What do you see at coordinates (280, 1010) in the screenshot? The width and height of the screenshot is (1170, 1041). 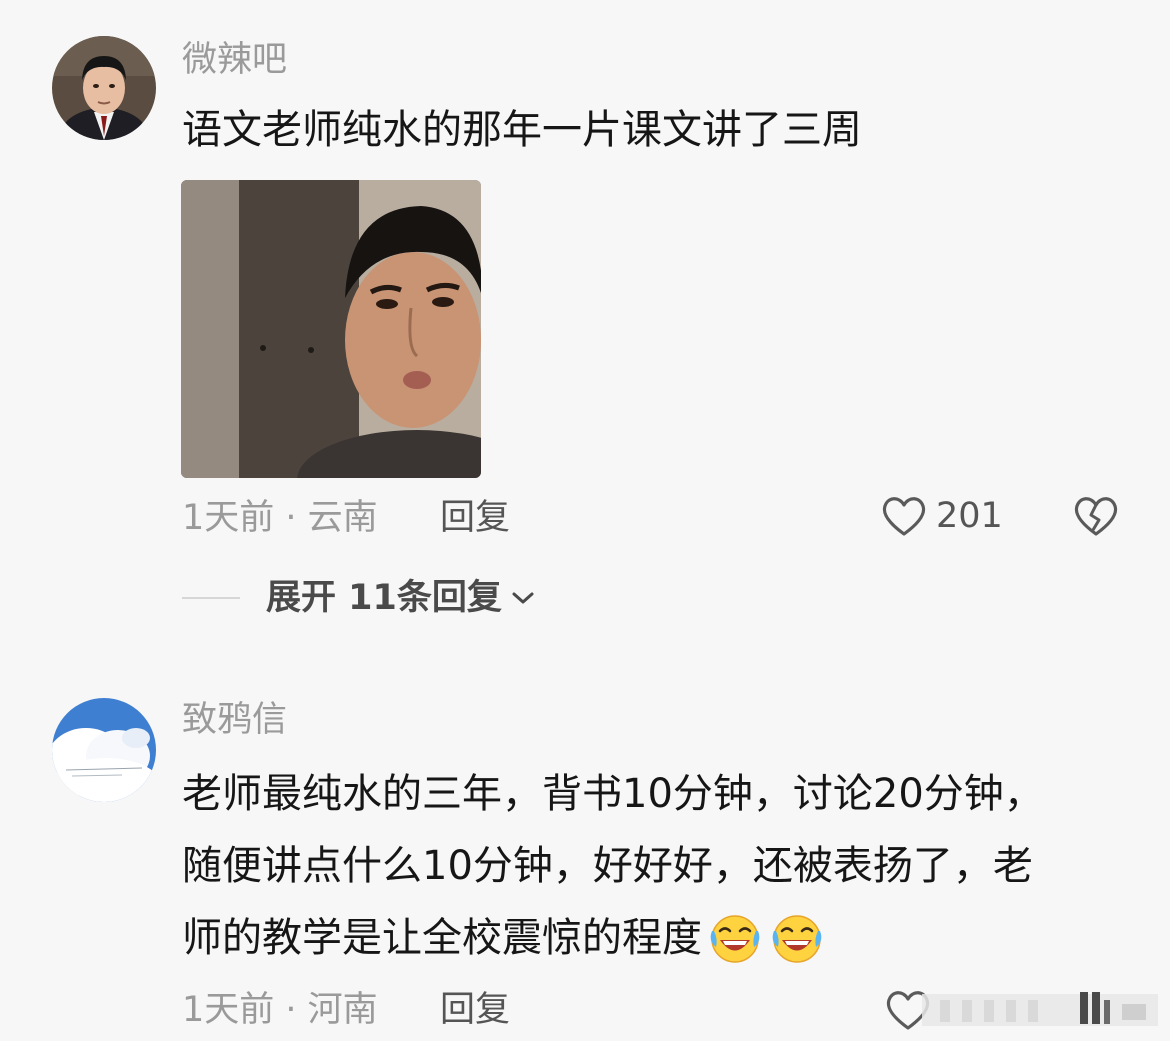 I see `comment-meta: 1天前 · 河南` at bounding box center [280, 1010].